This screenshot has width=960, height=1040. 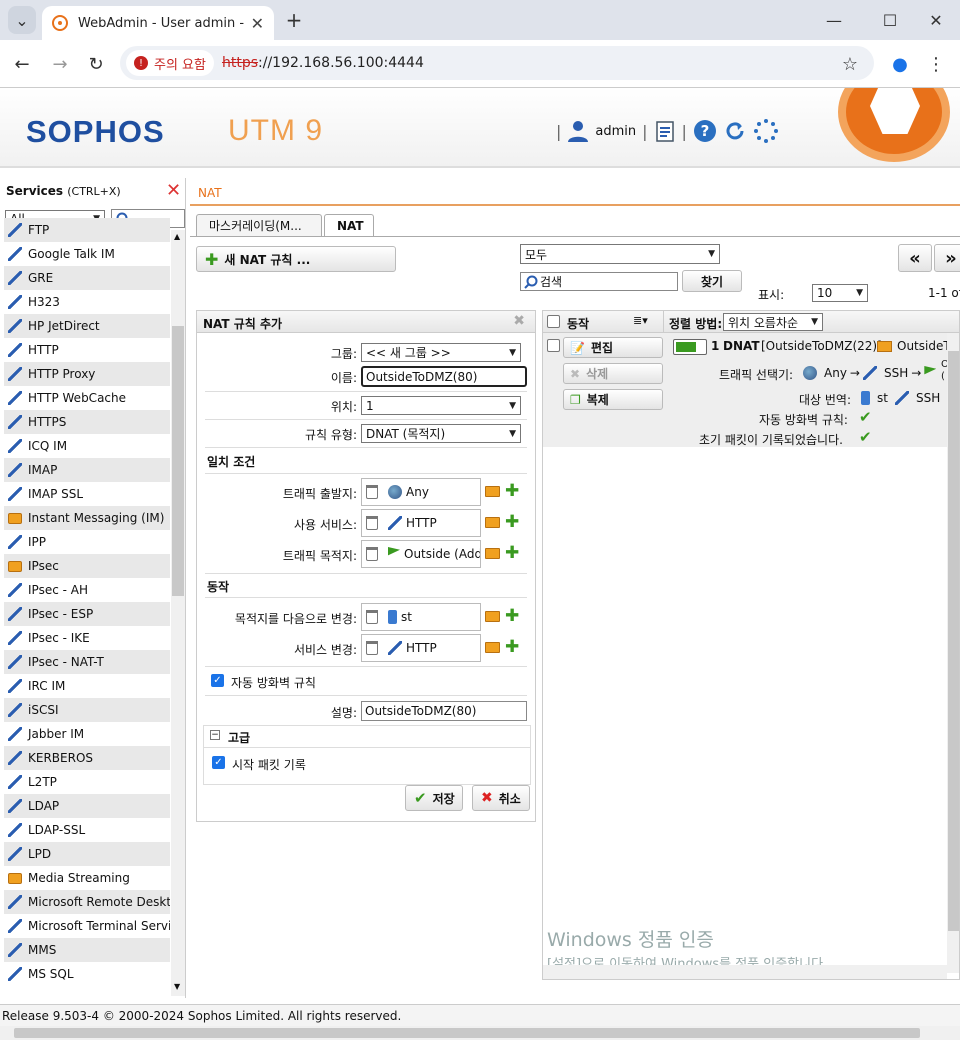 What do you see at coordinates (850, 64) in the screenshot?
I see `bookmark-star-icon: ☆` at bounding box center [850, 64].